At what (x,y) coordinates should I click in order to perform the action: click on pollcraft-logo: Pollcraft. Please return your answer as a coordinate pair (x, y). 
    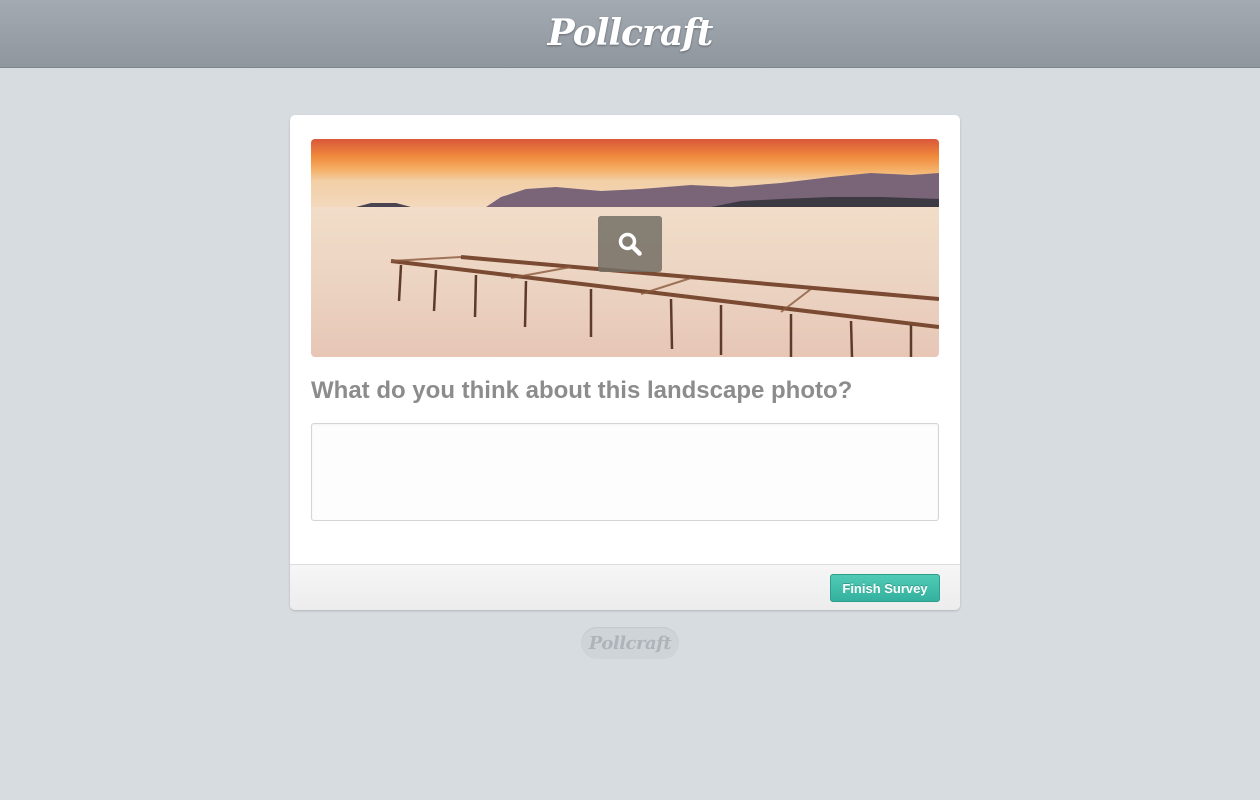
    Looking at the image, I should click on (631, 33).